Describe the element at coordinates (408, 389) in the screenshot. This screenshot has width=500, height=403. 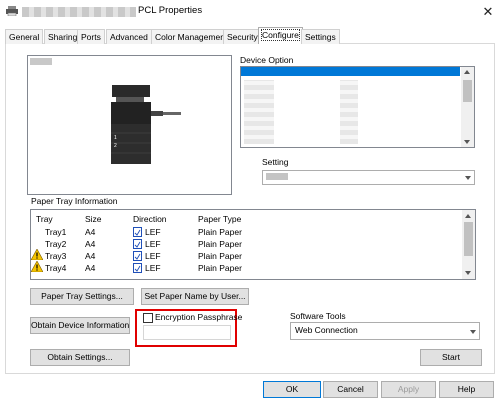
I see `apply-button: Apply` at that location.